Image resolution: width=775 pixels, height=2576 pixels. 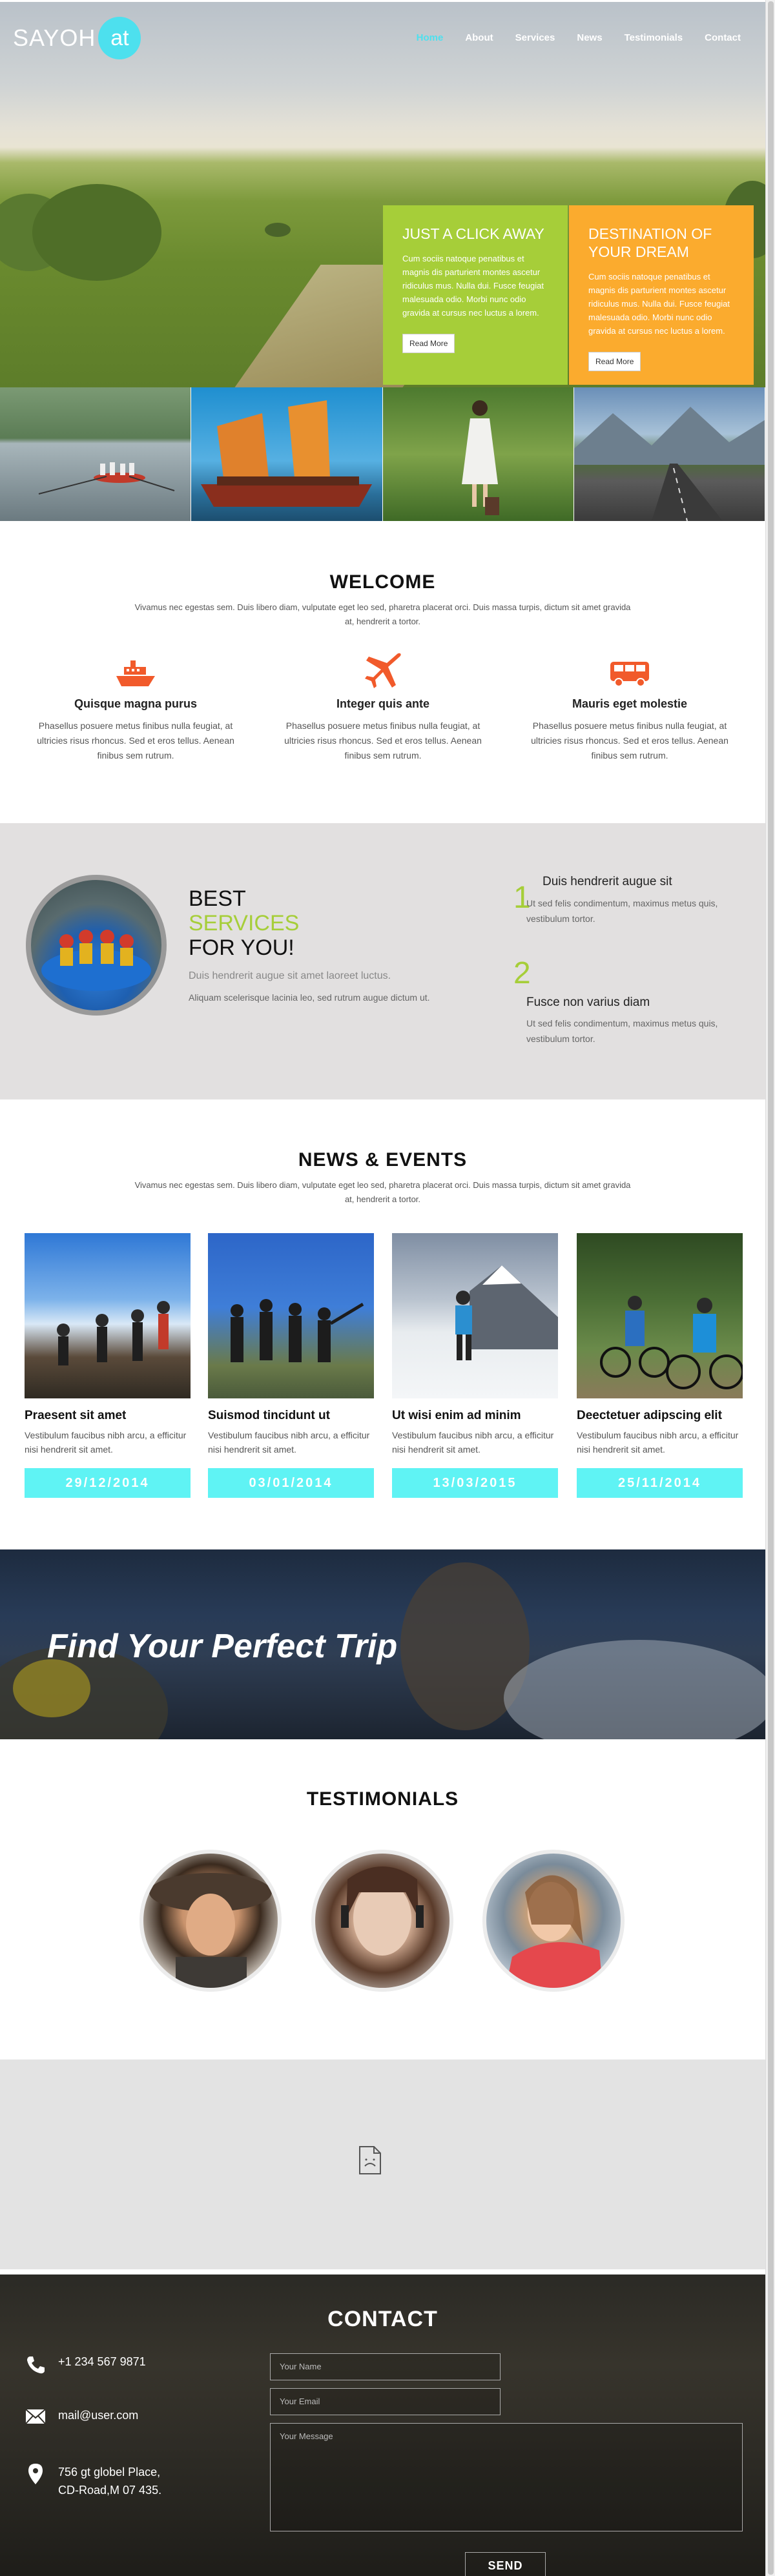 I want to click on tree-shape, so click(x=278, y=230).